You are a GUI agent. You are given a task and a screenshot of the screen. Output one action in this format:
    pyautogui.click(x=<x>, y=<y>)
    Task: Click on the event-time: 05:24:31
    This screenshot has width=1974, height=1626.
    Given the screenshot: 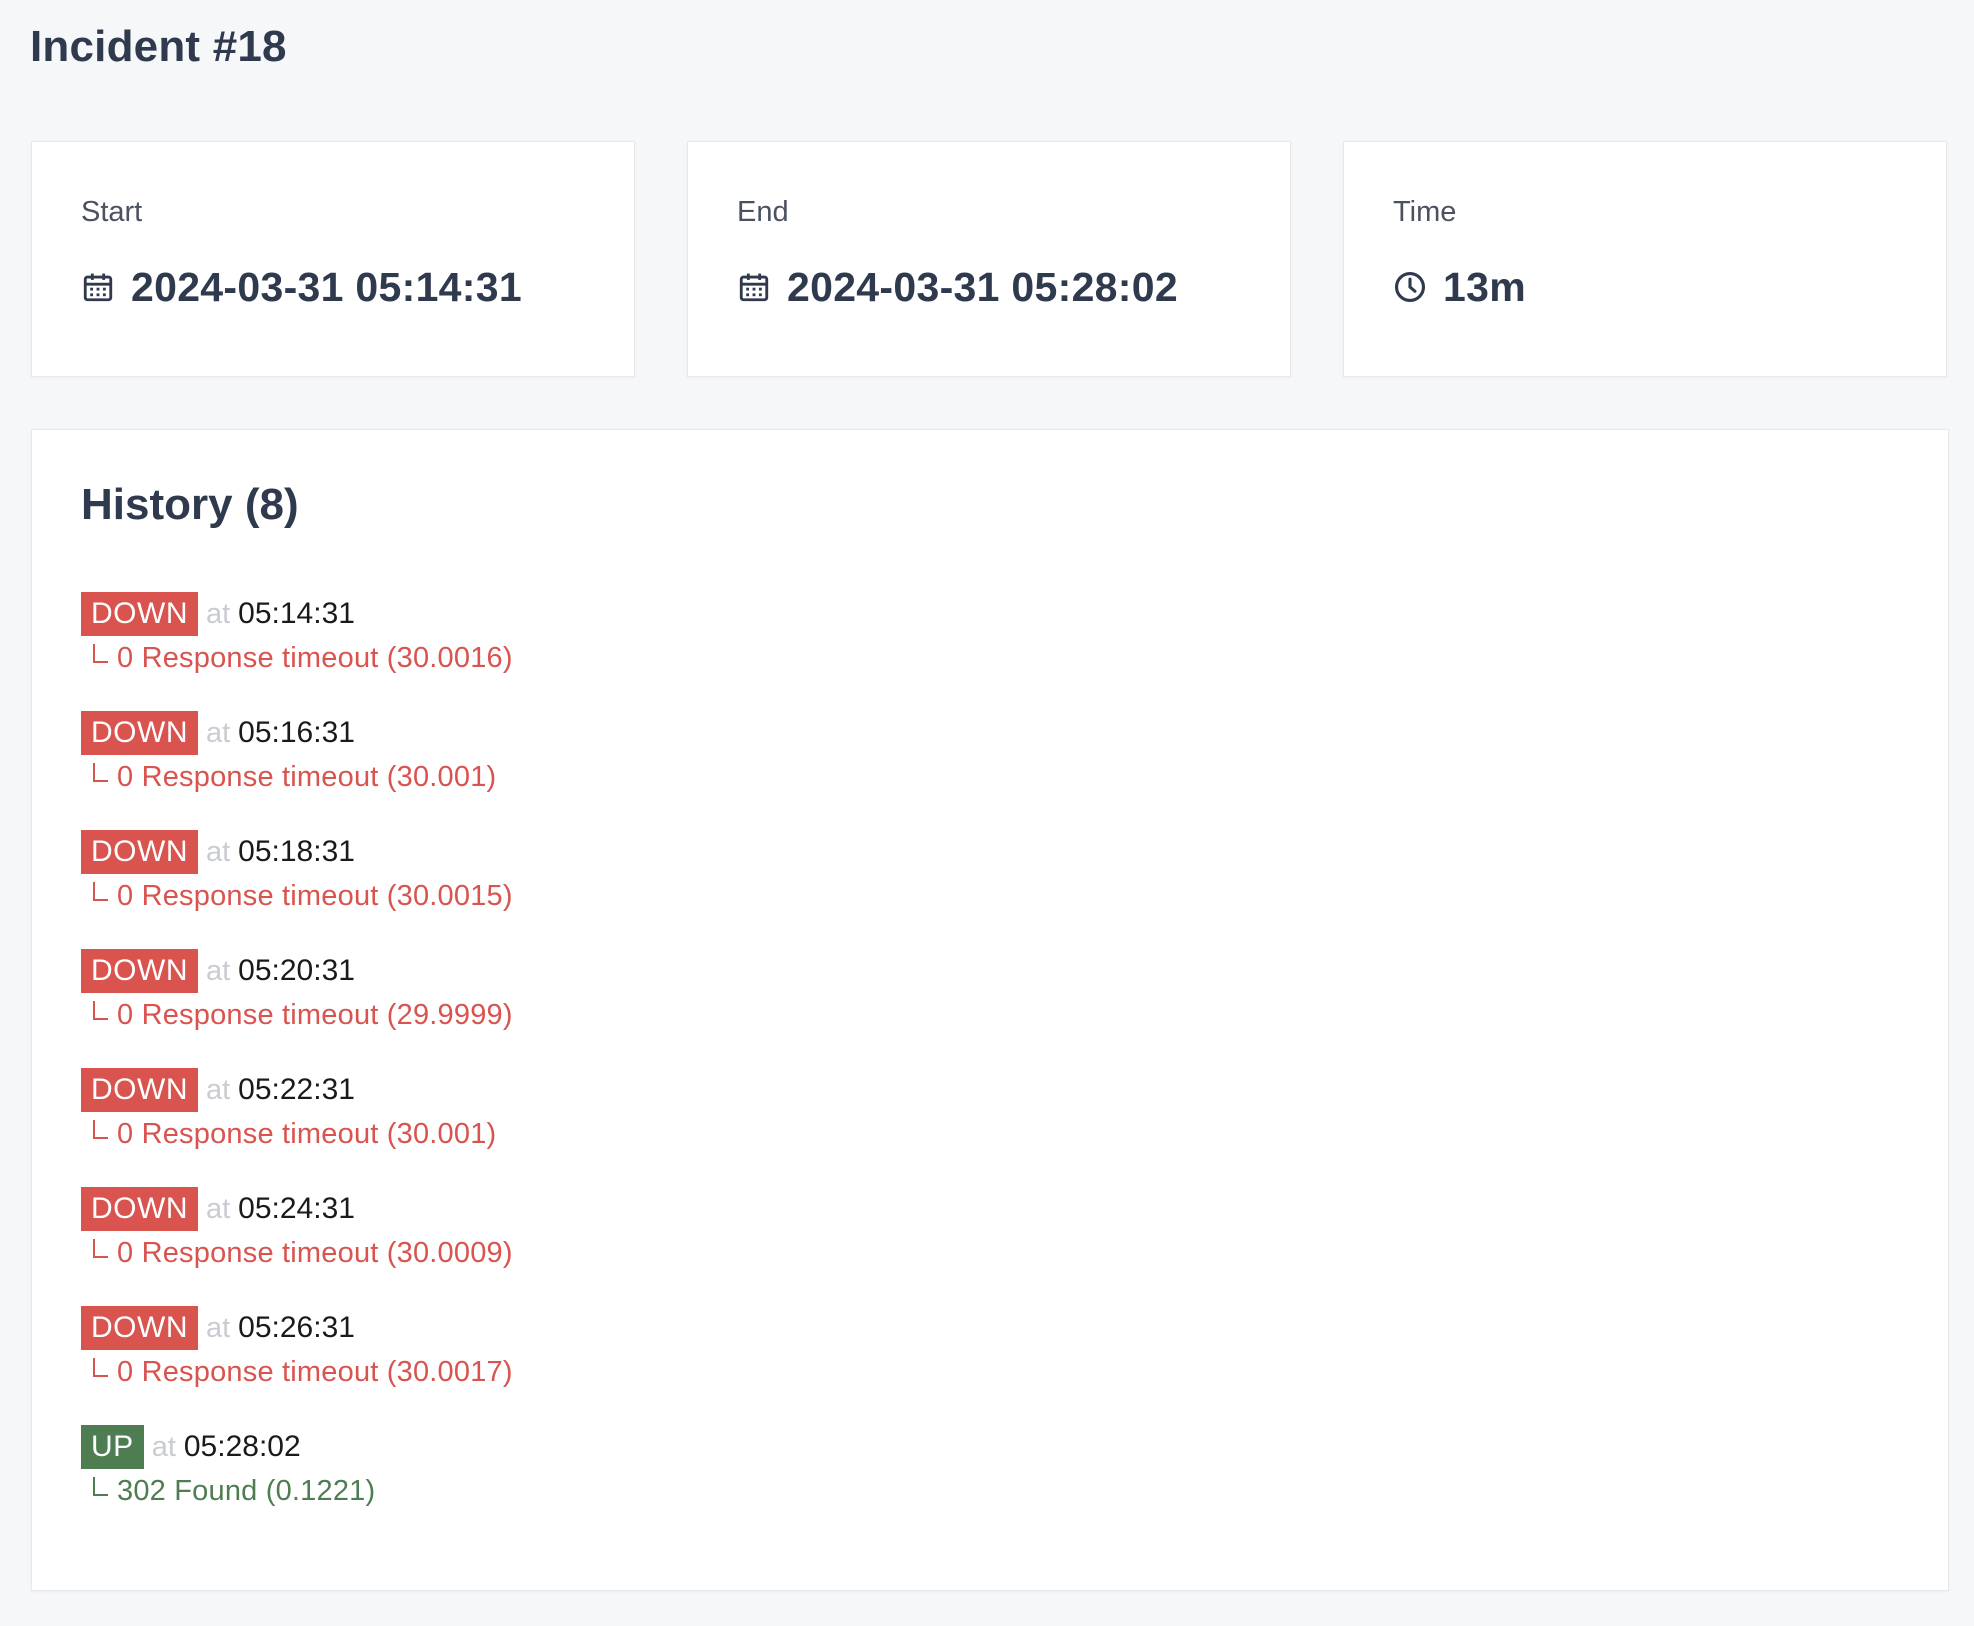 What is the action you would take?
    pyautogui.click(x=296, y=1208)
    